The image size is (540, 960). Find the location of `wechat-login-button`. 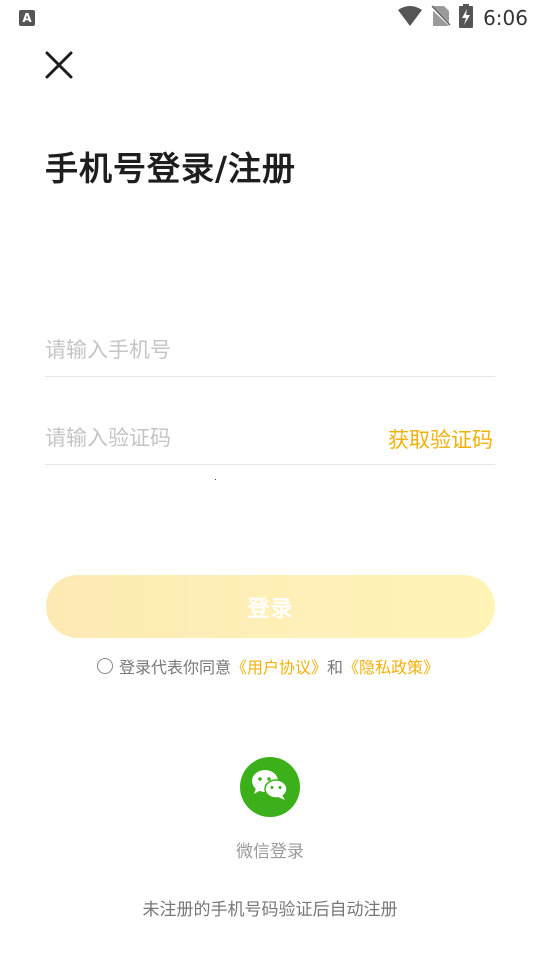

wechat-login-button is located at coordinates (270, 787).